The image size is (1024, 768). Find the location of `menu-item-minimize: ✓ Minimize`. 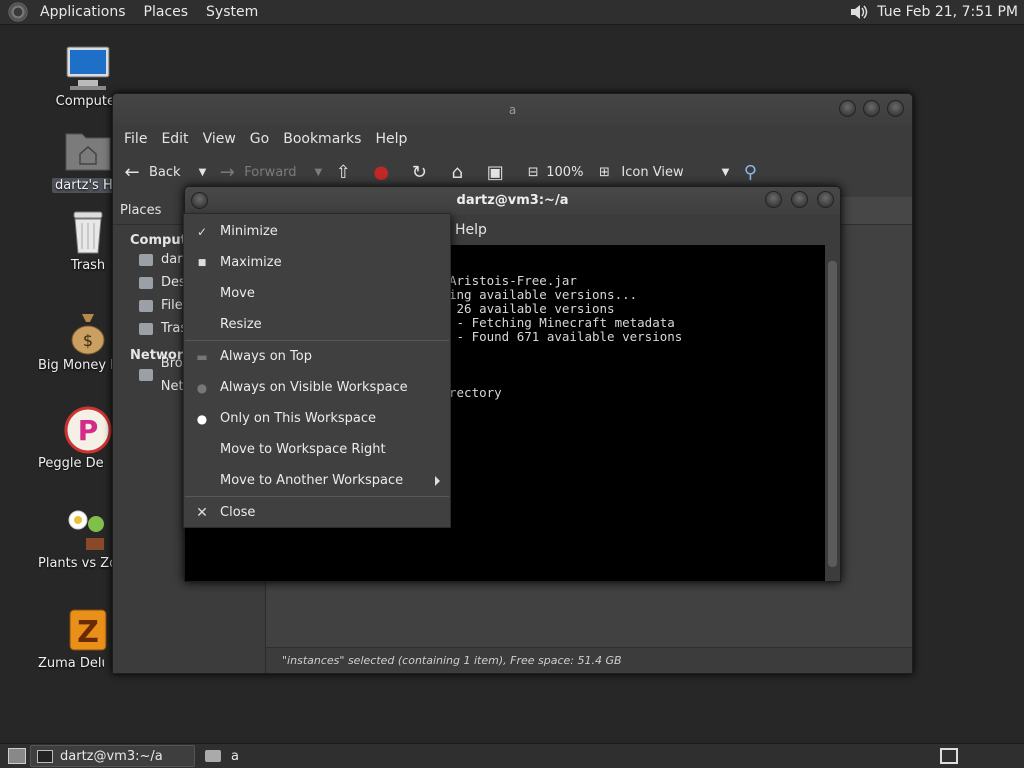

menu-item-minimize: ✓ Minimize is located at coordinates (317, 231).